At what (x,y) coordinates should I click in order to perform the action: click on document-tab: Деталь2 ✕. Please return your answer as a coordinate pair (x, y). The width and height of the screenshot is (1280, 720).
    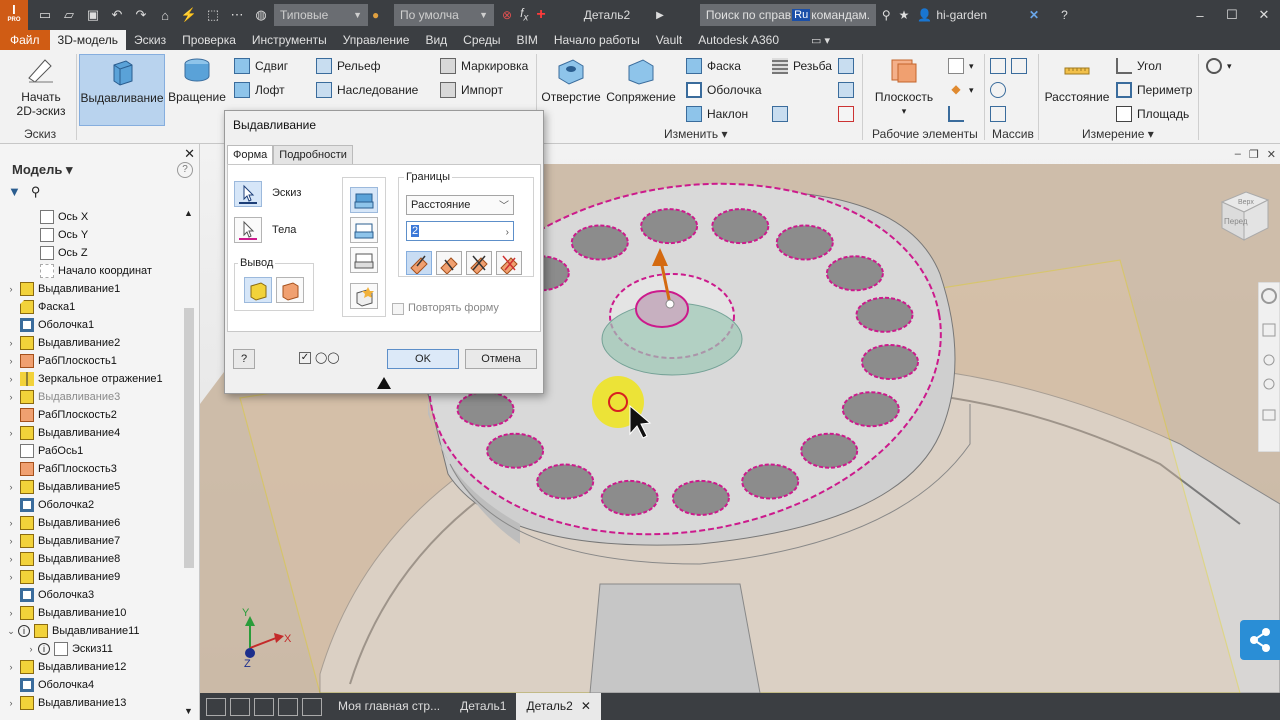
    Looking at the image, I should click on (558, 706).